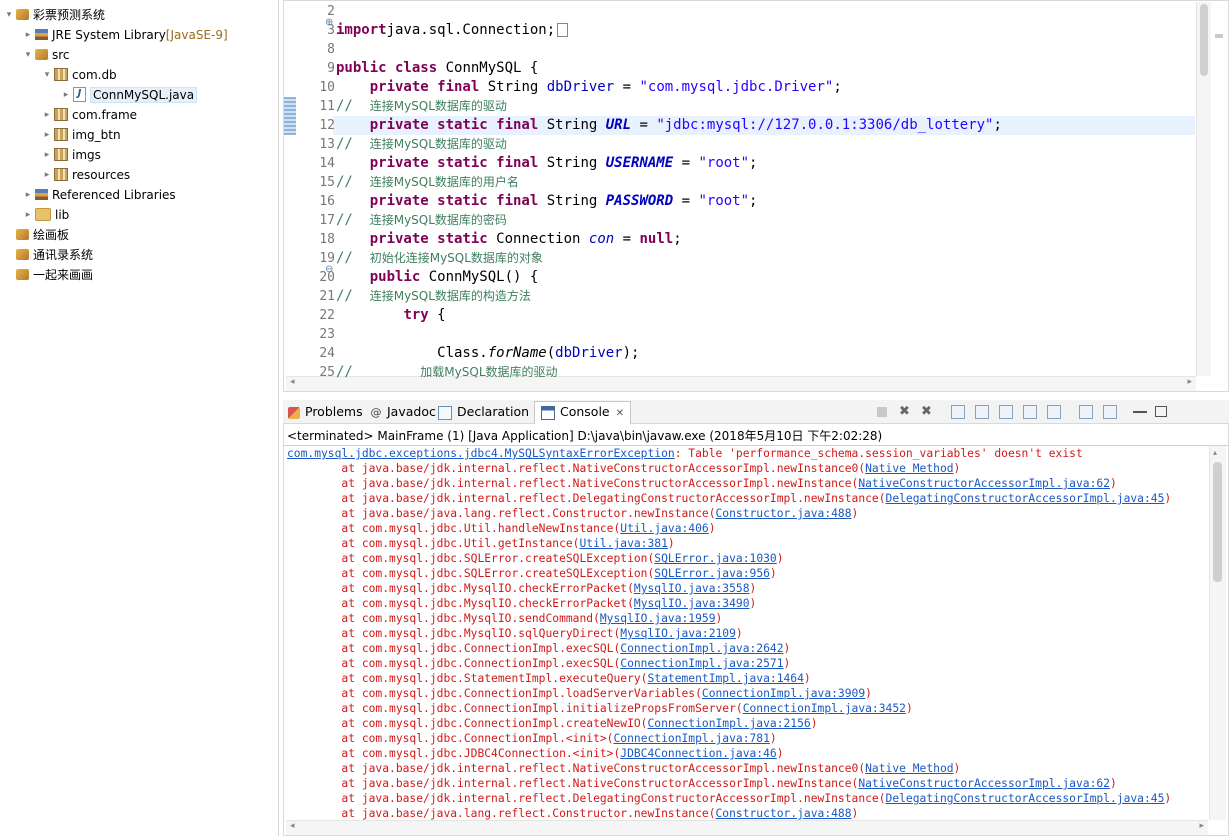 This screenshot has height=836, width=1230. Describe the element at coordinates (509, 239) in the screenshot. I see `code-line: private static Connection con = null;` at that location.